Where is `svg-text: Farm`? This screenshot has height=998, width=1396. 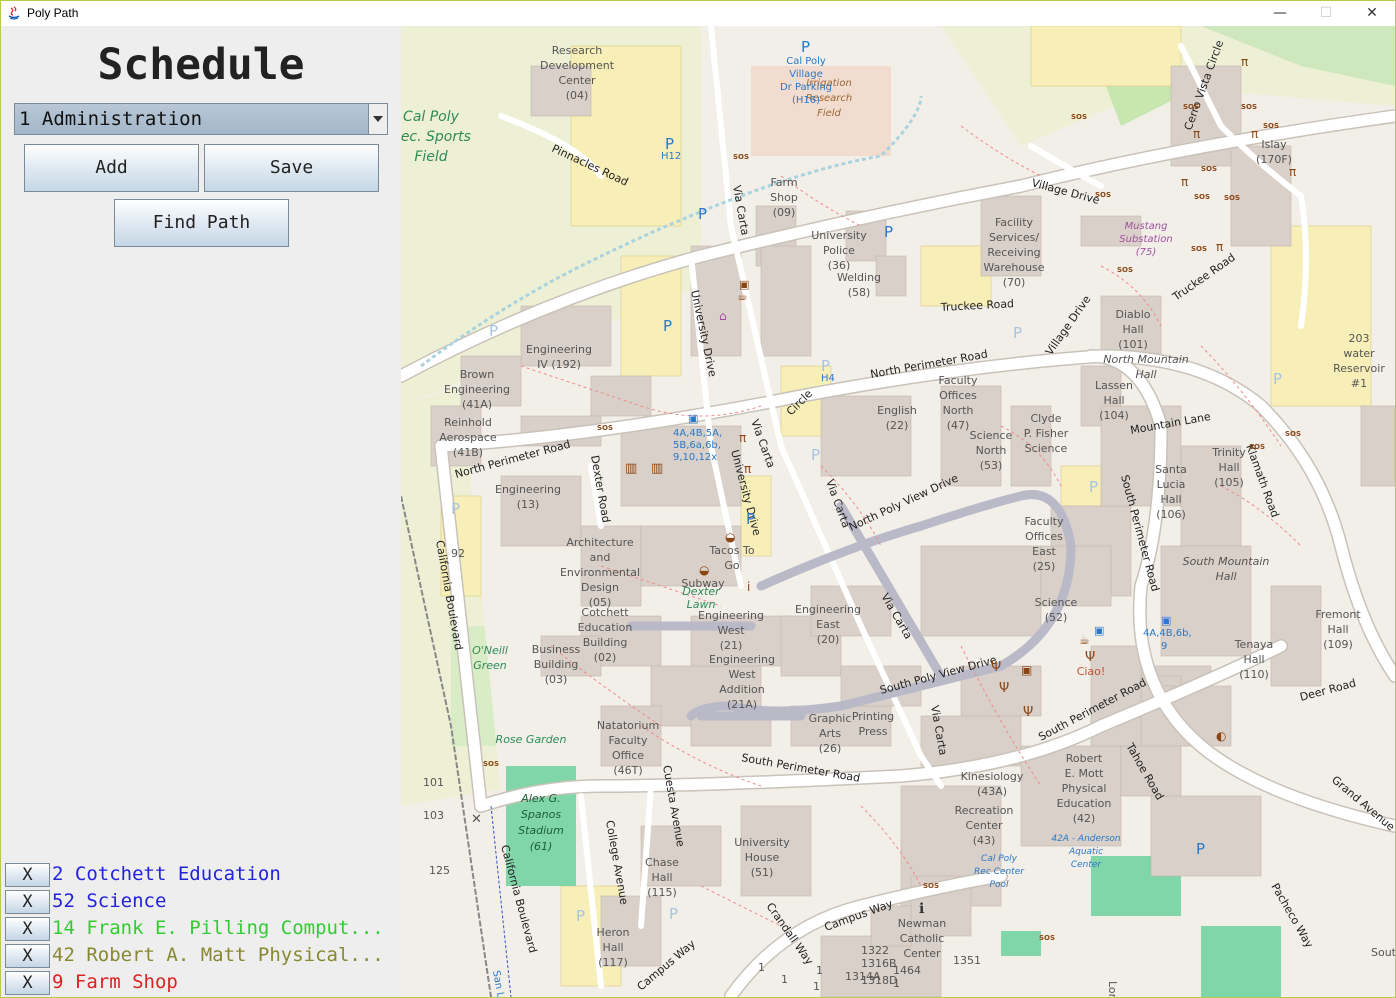 svg-text: Farm is located at coordinates (783, 182).